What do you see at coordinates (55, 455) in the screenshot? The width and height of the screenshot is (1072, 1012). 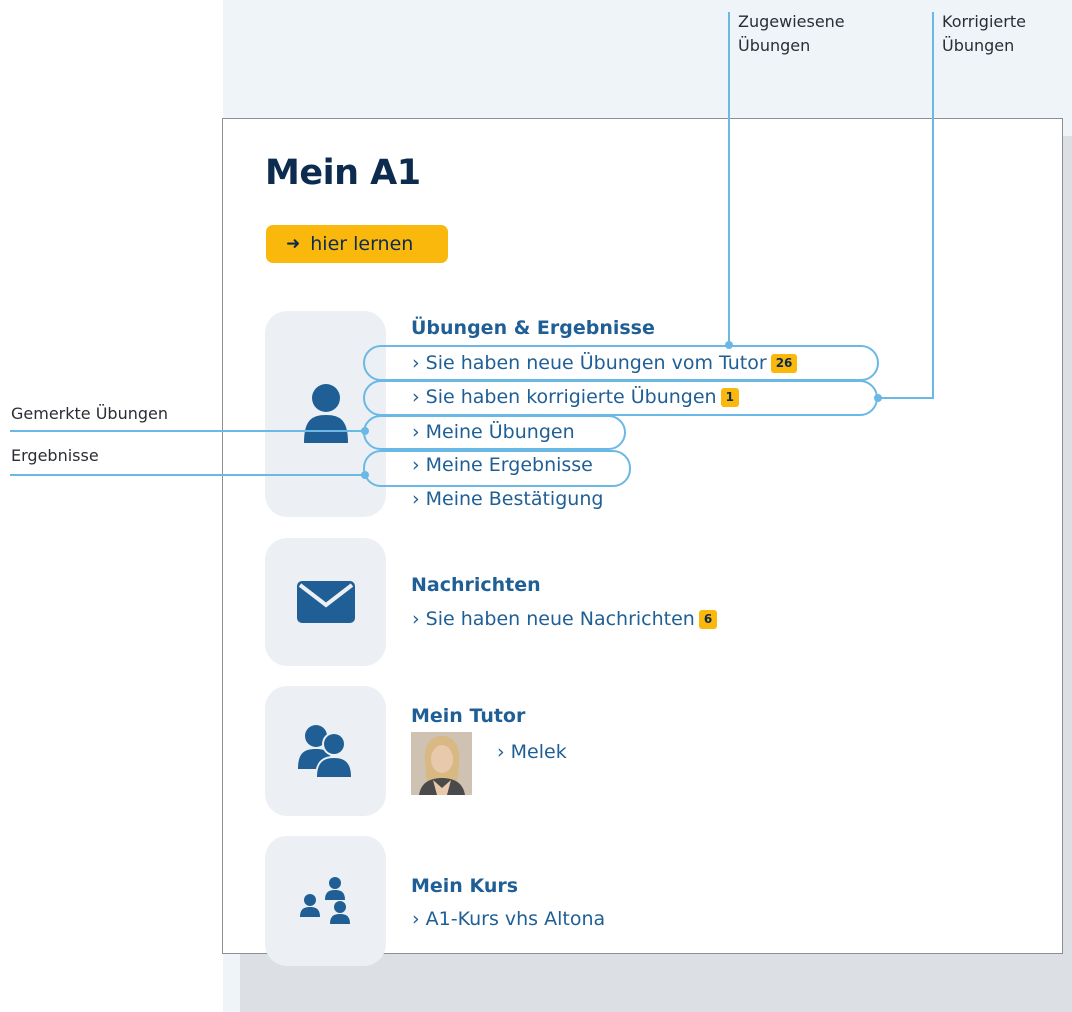 I see `callout-label-results: Ergebnisse` at bounding box center [55, 455].